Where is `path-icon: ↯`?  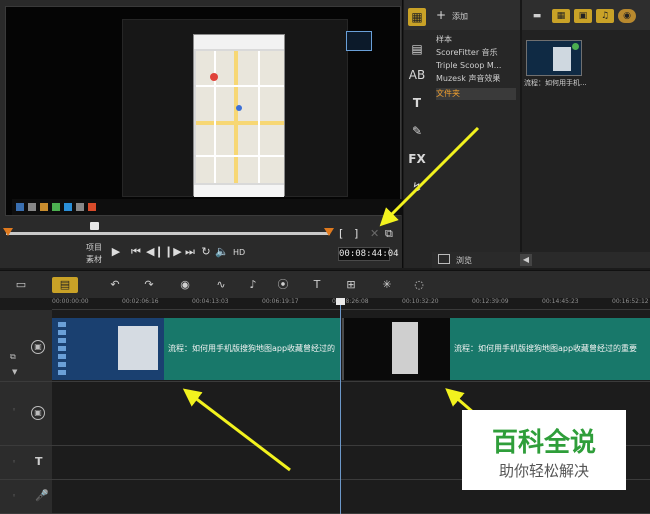 path-icon: ↯ is located at coordinates (417, 187).